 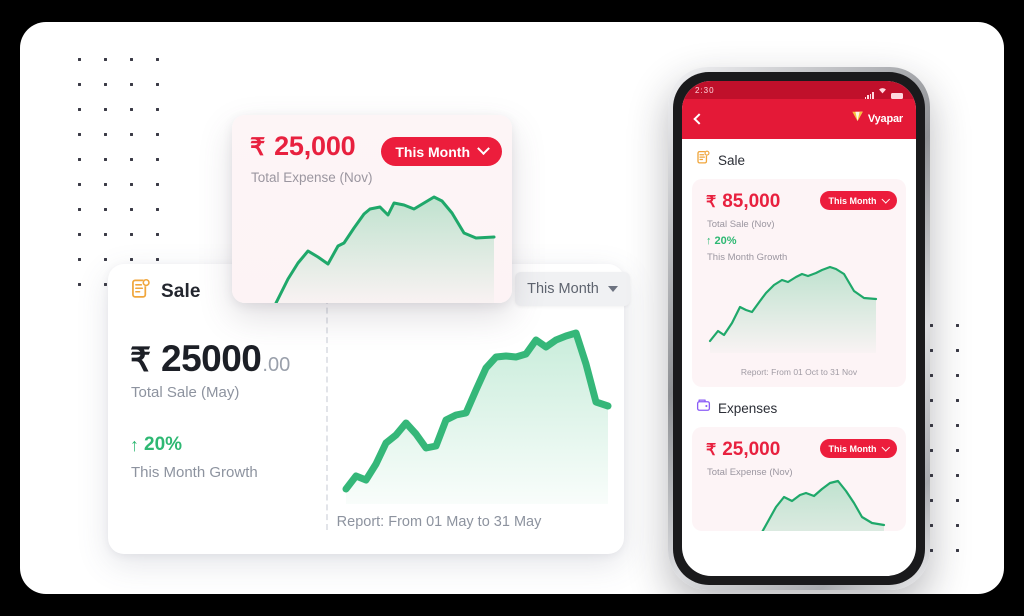 What do you see at coordinates (732, 160) in the screenshot?
I see `phone-sale-section-title: Sale` at bounding box center [732, 160].